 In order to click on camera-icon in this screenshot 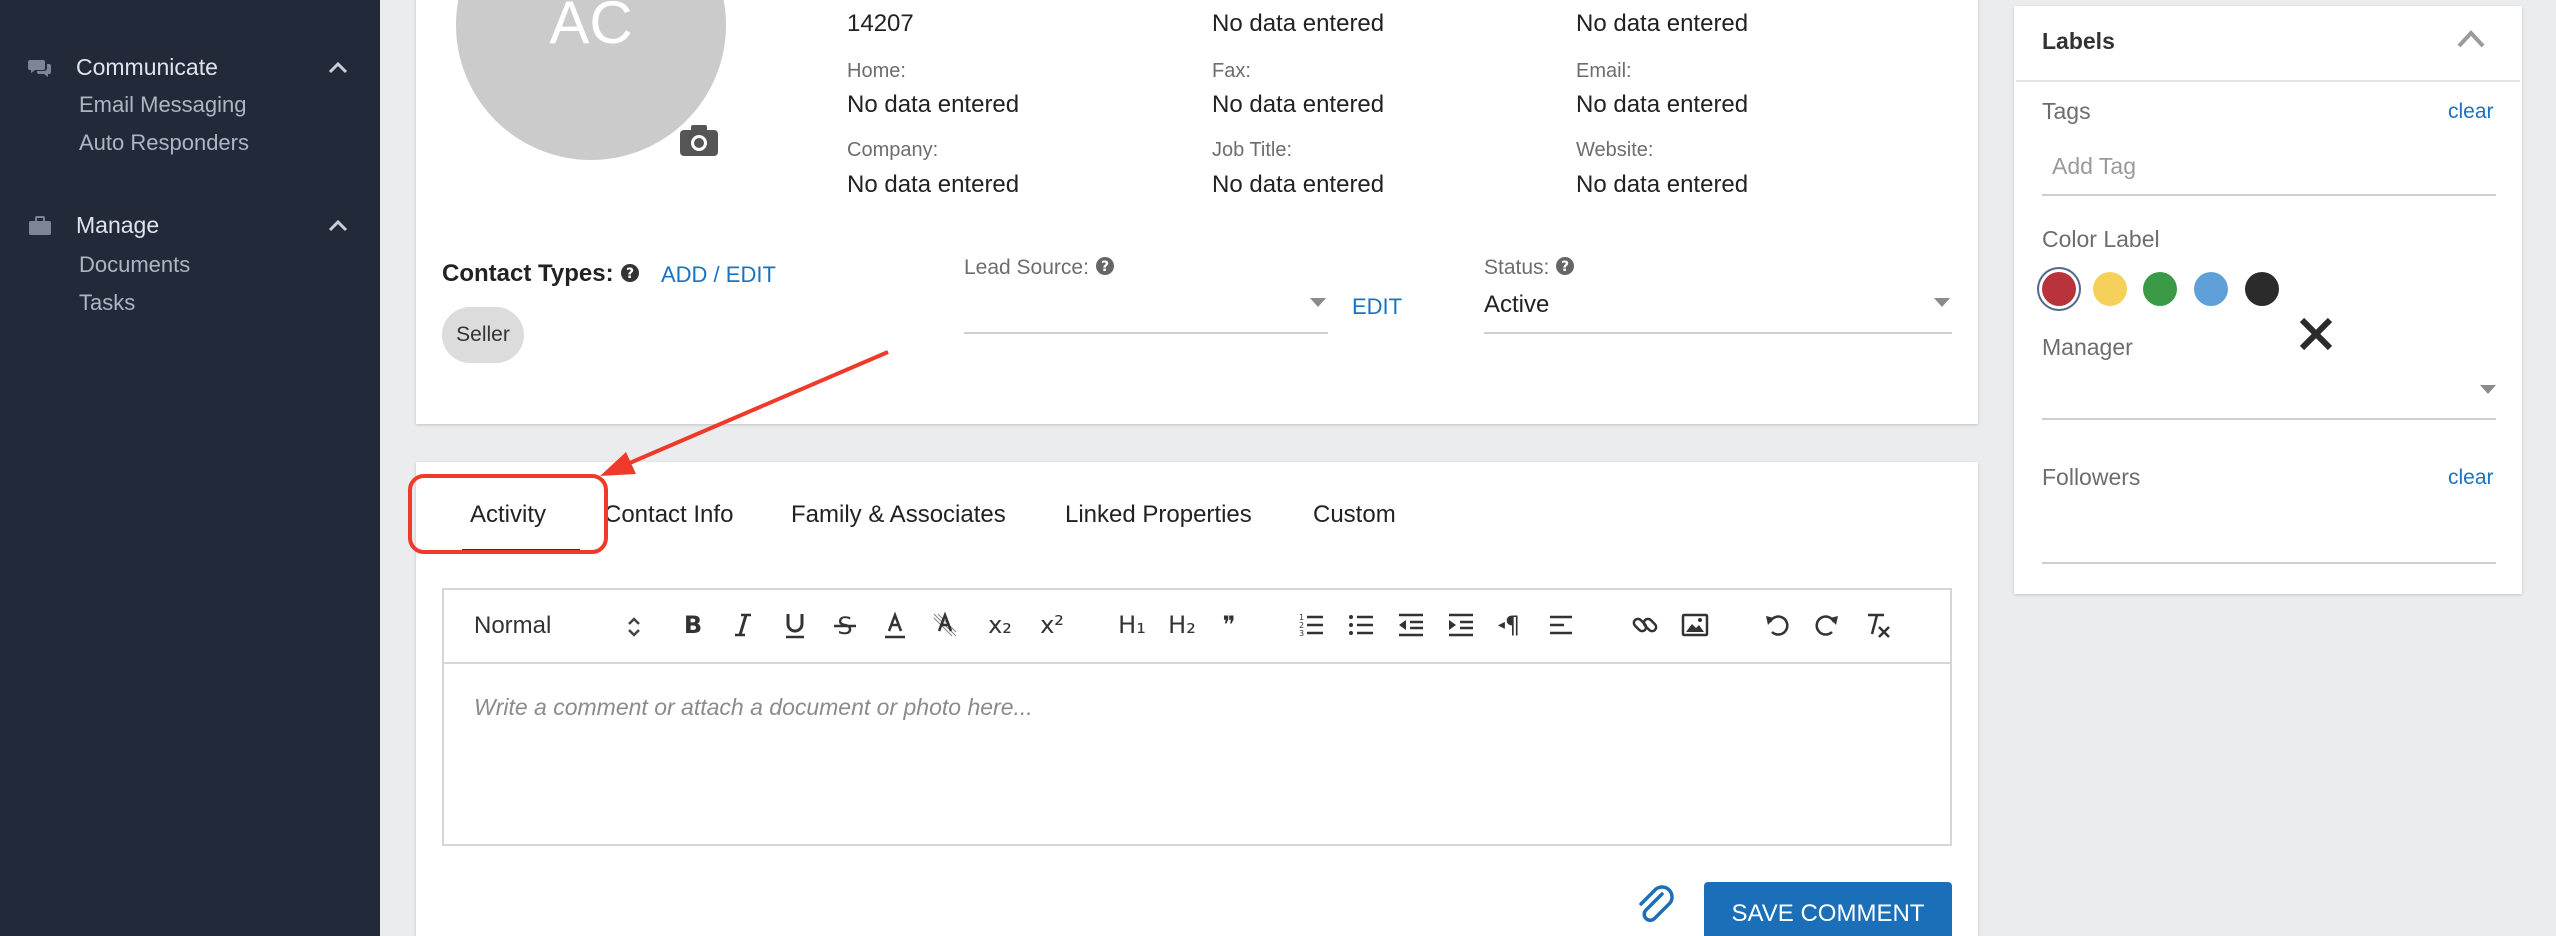, I will do `click(699, 140)`.